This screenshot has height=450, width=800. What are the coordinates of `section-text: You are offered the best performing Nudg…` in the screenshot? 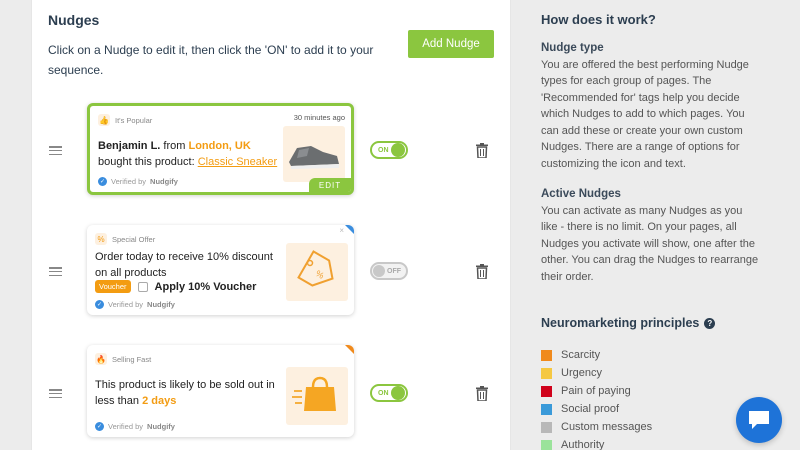 It's located at (645, 114).